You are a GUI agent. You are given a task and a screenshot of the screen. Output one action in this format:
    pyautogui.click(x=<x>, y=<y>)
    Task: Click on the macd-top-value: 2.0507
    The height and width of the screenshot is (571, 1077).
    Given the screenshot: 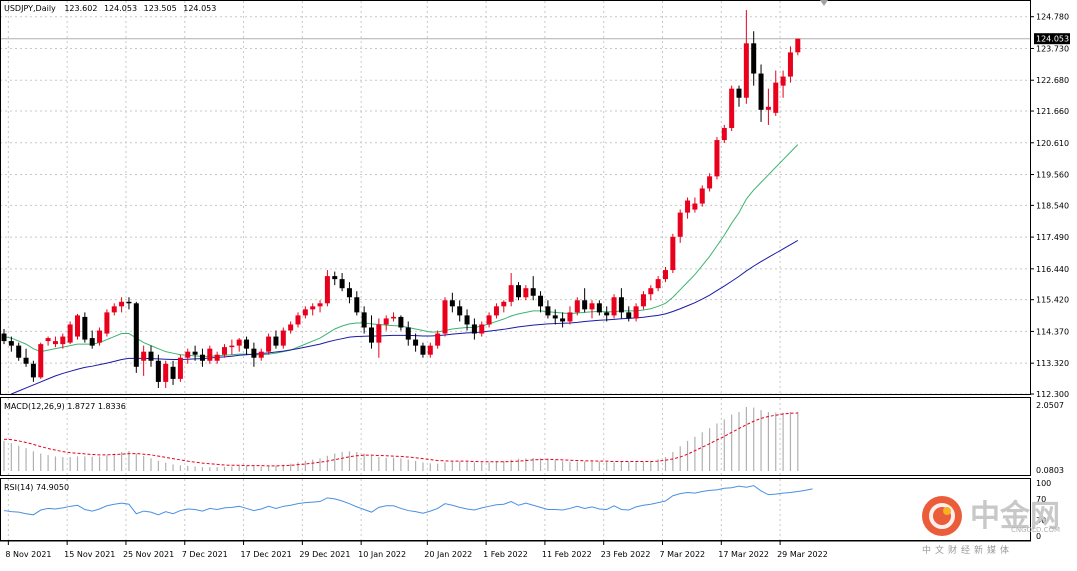 What is the action you would take?
    pyautogui.click(x=1050, y=405)
    